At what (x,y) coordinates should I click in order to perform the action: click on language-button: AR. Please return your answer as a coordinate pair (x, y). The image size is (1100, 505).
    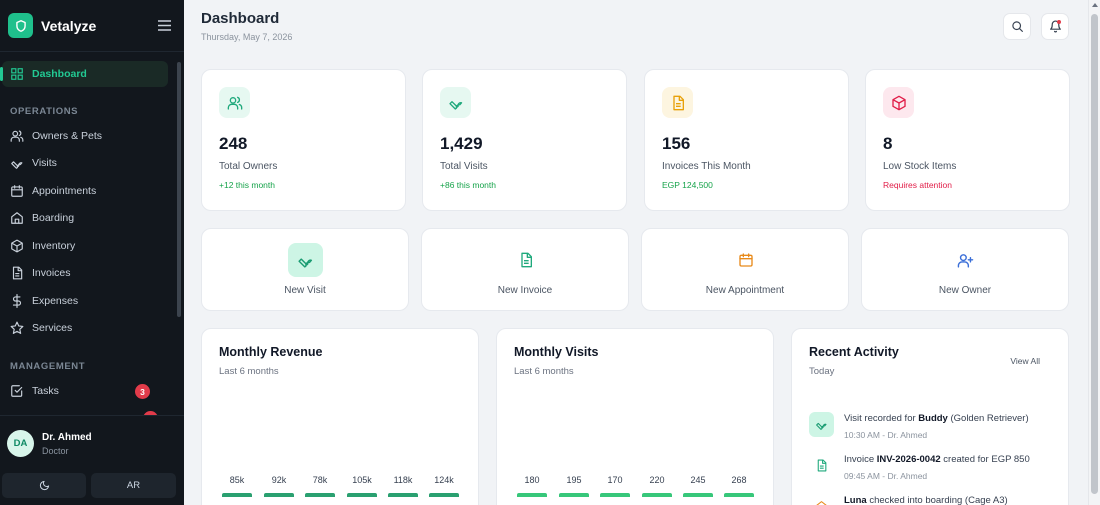
    Looking at the image, I should click on (133, 485).